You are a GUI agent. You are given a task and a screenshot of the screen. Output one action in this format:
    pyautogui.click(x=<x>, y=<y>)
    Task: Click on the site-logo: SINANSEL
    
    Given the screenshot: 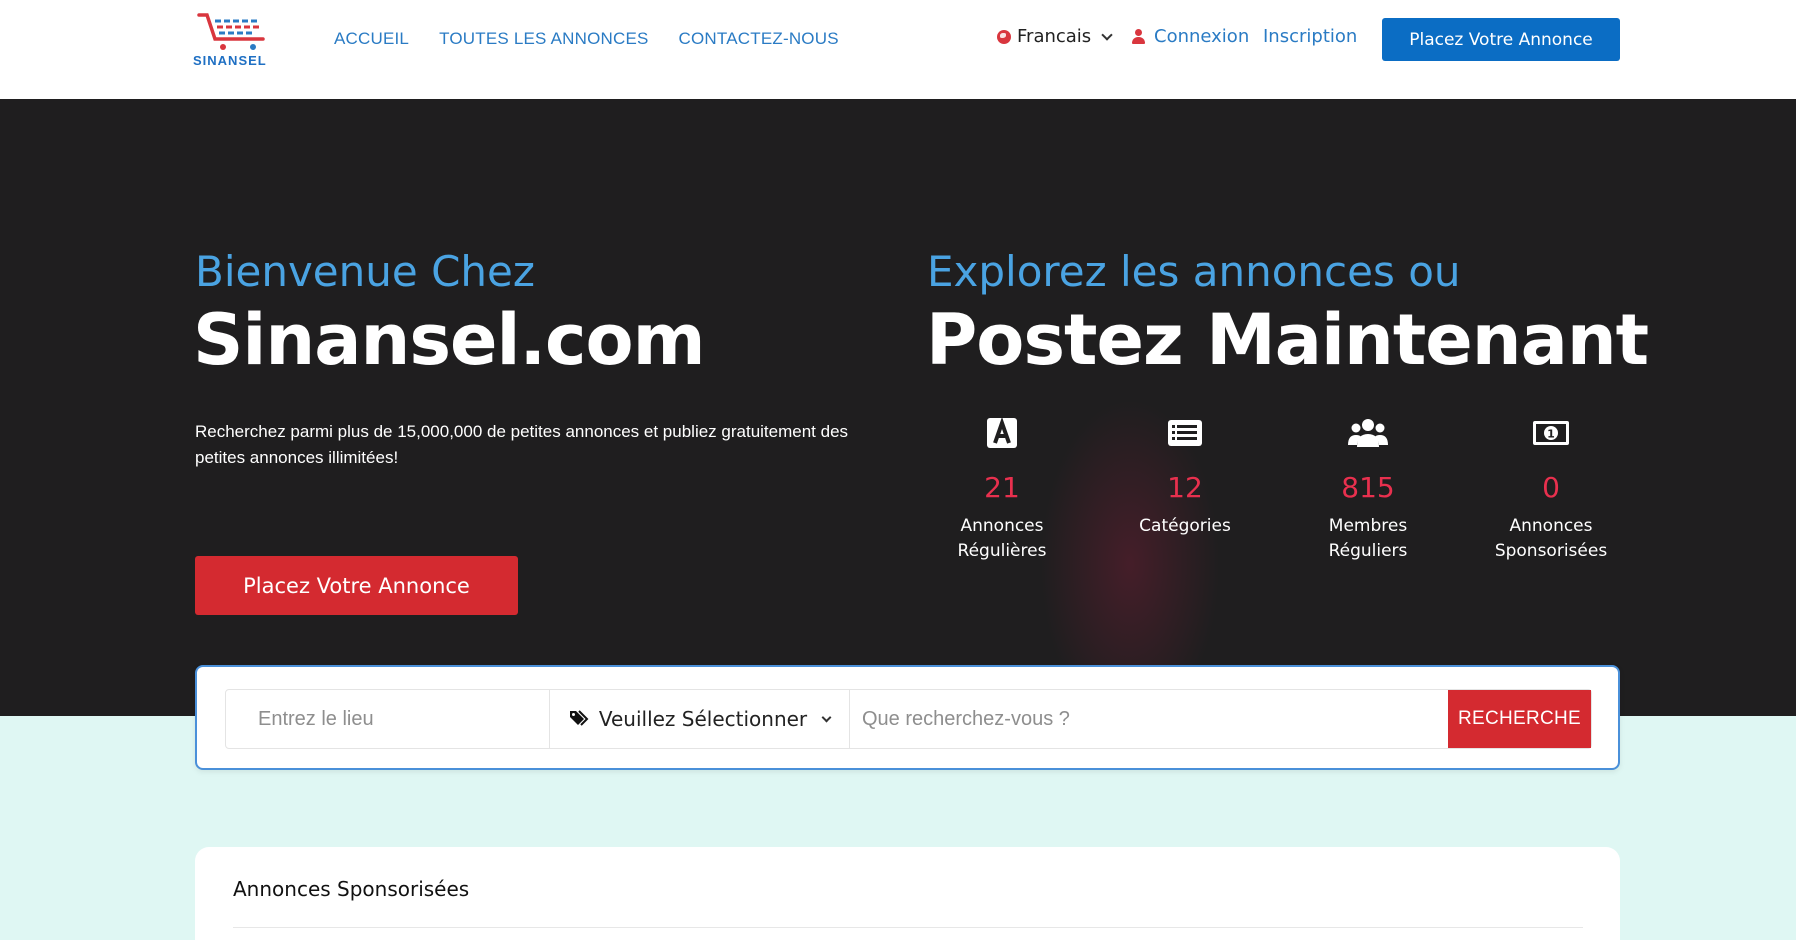 What is the action you would take?
    pyautogui.click(x=238, y=39)
    